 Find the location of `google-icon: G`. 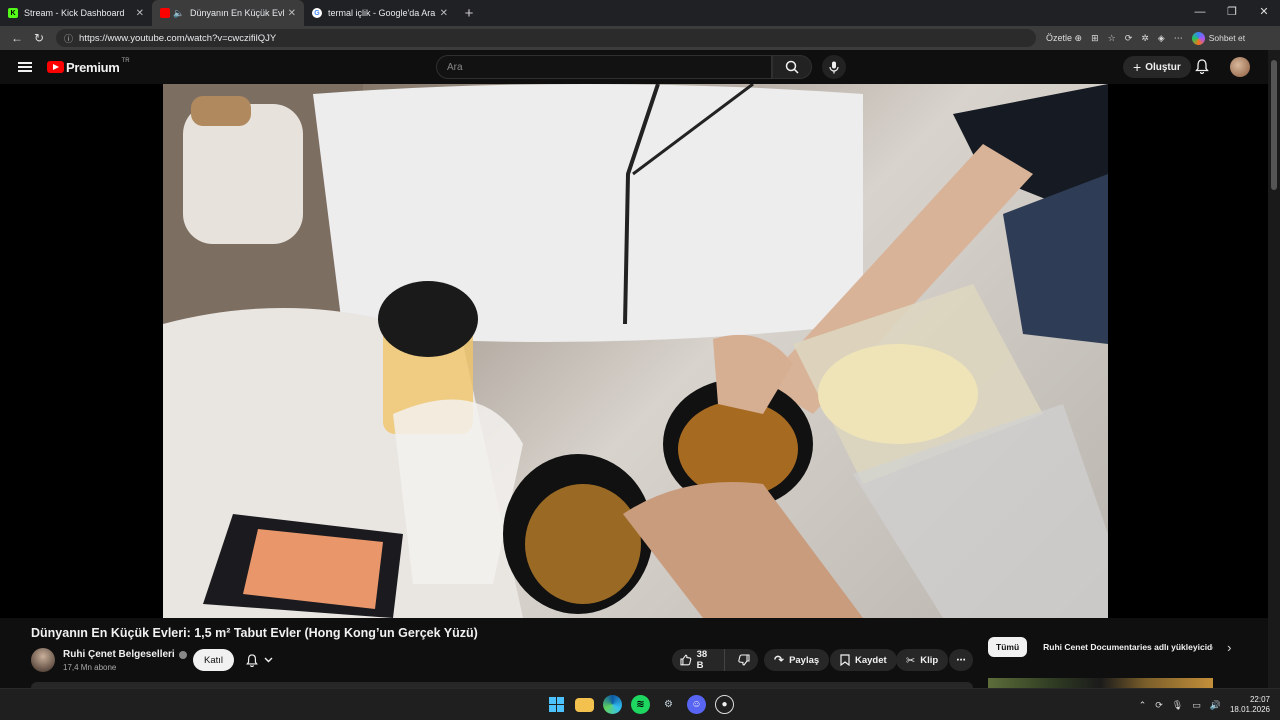

google-icon: G is located at coordinates (317, 13).